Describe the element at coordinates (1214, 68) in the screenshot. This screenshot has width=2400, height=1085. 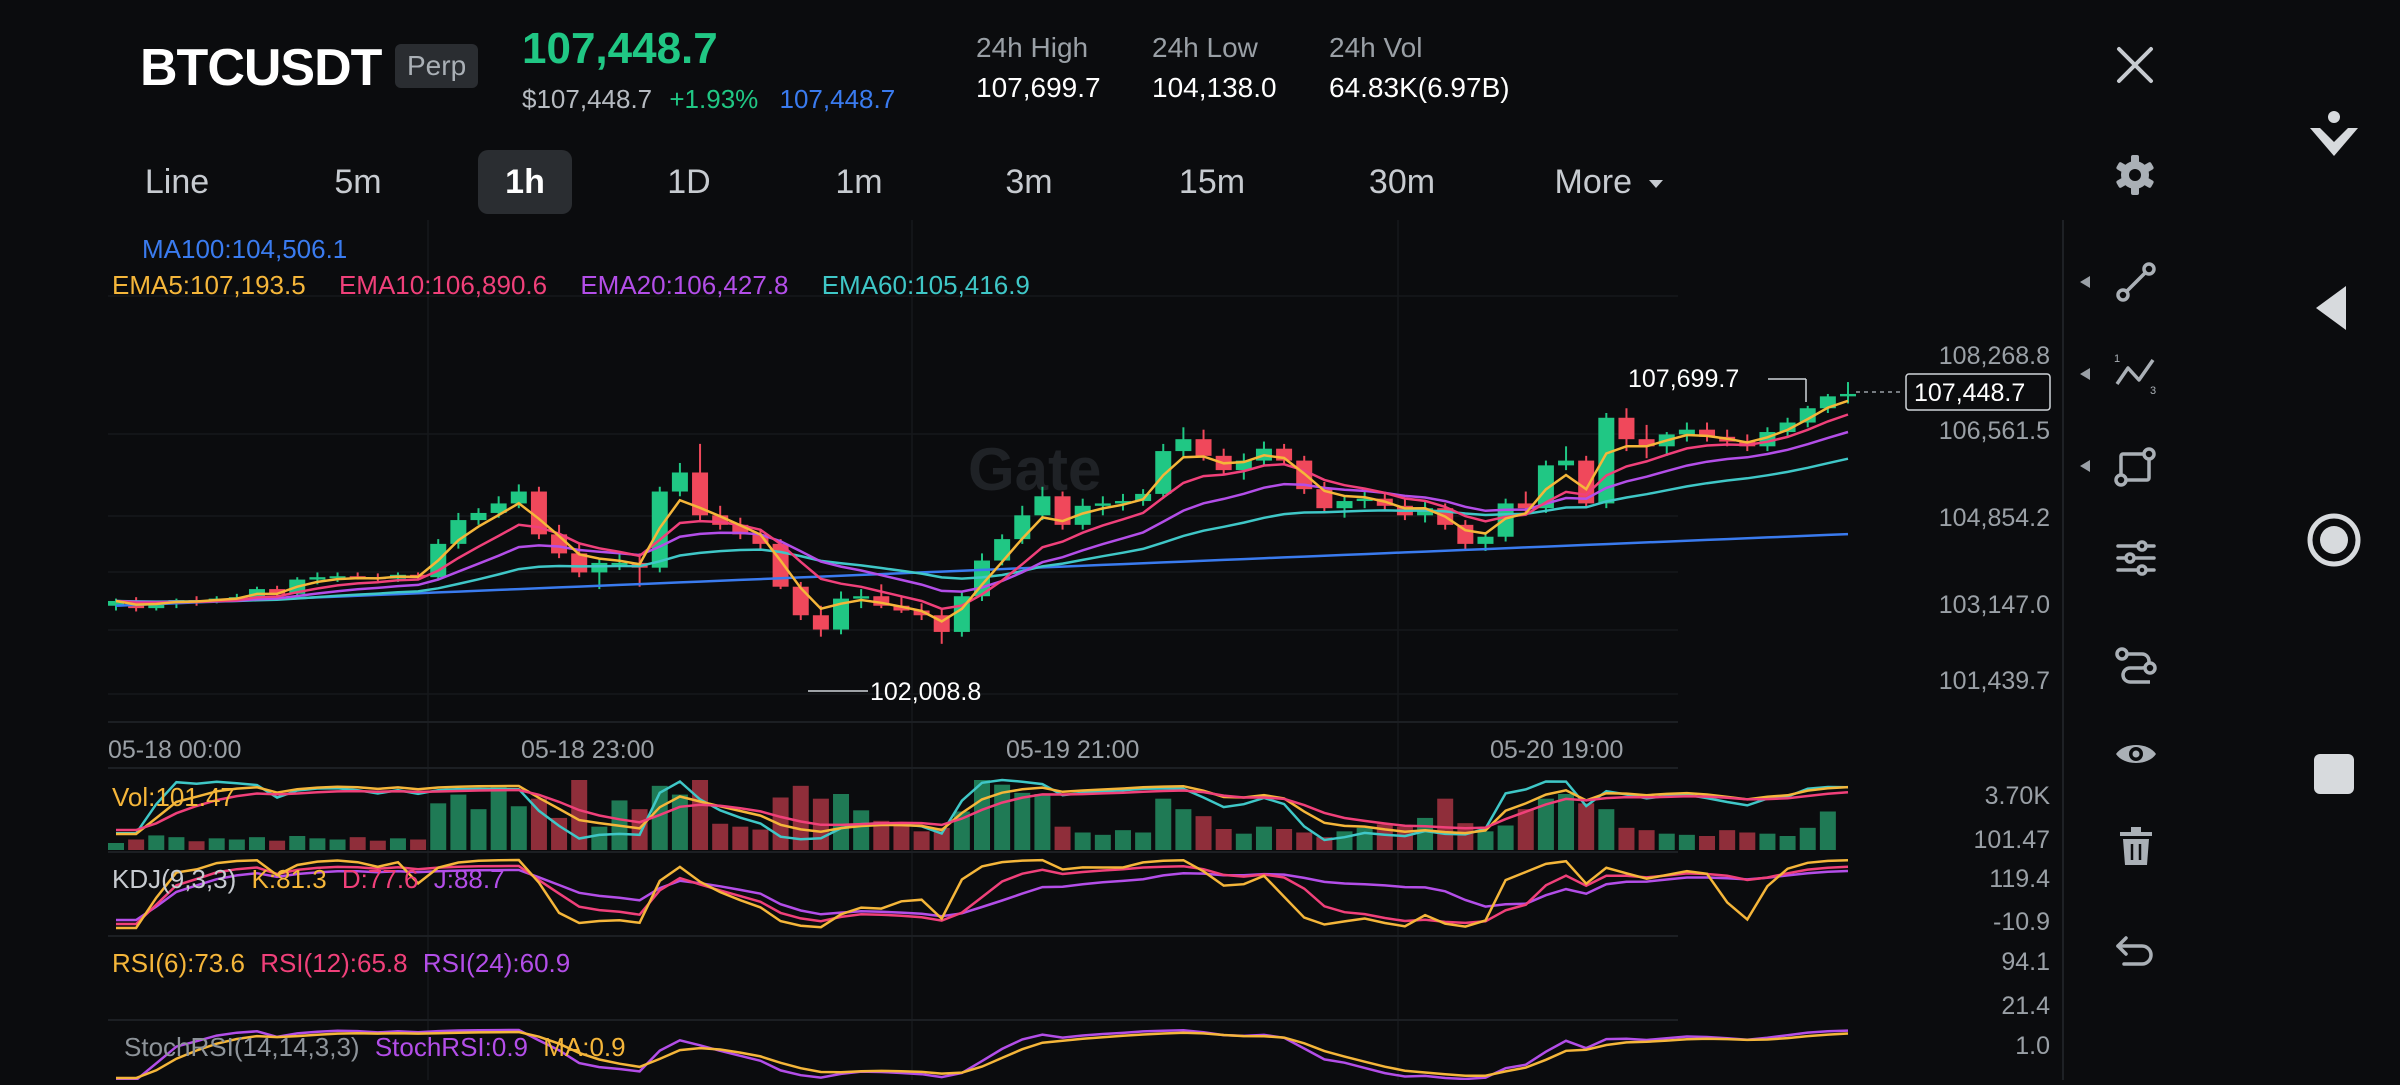
I see `stat-24h-low: 24h Low 104,138.0` at that location.